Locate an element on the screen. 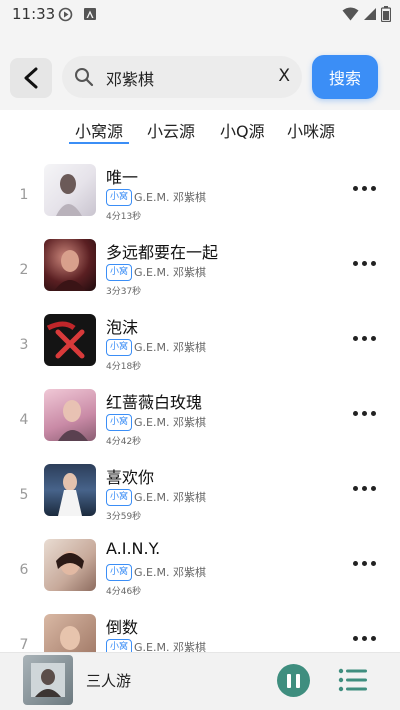  tab-xiaowo: 小窝源 is located at coordinates (99, 130).